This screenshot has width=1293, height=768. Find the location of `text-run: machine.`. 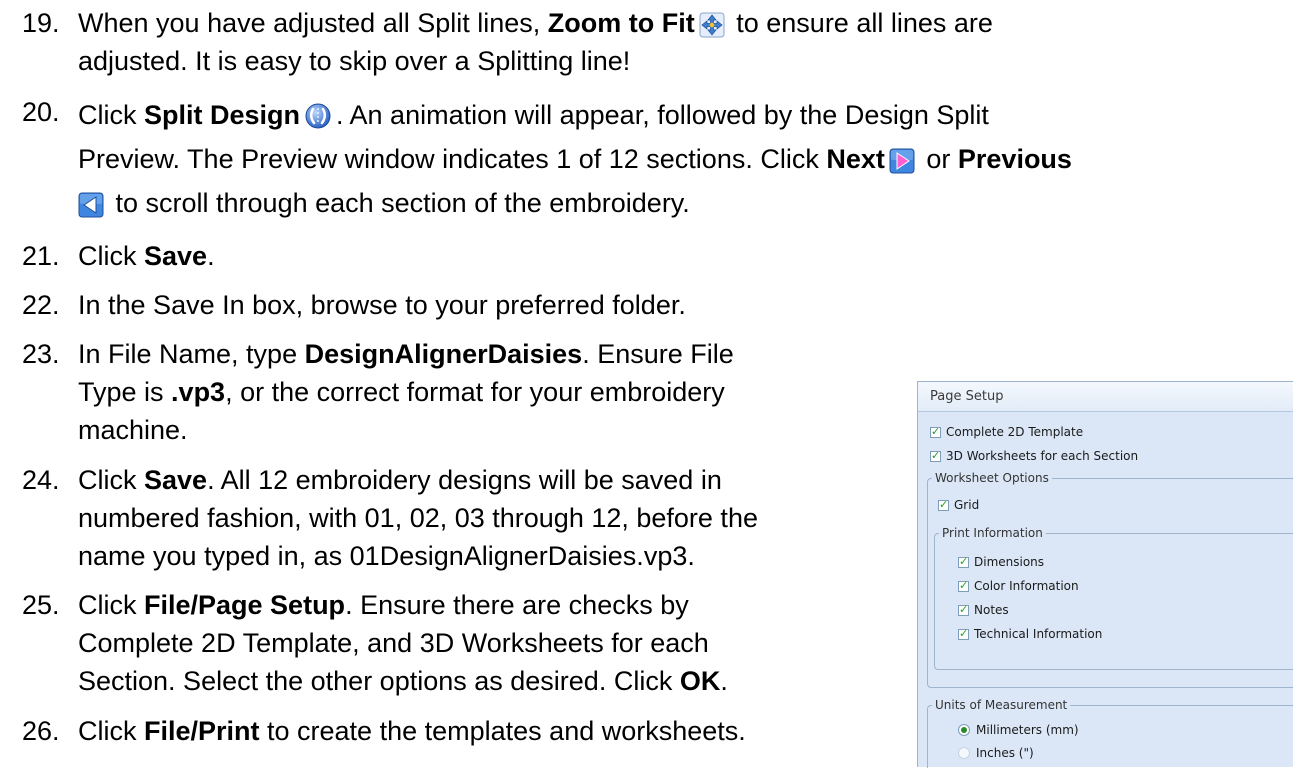

text-run: machine. is located at coordinates (133, 430).